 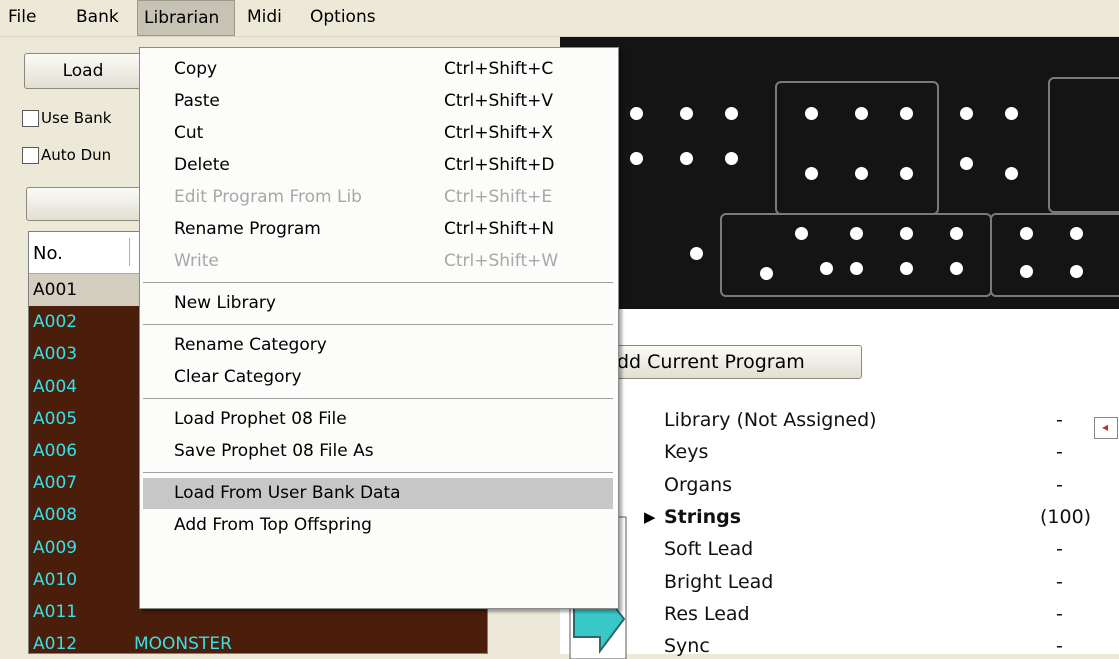 What do you see at coordinates (1083, 145) in the screenshot?
I see `display-section` at bounding box center [1083, 145].